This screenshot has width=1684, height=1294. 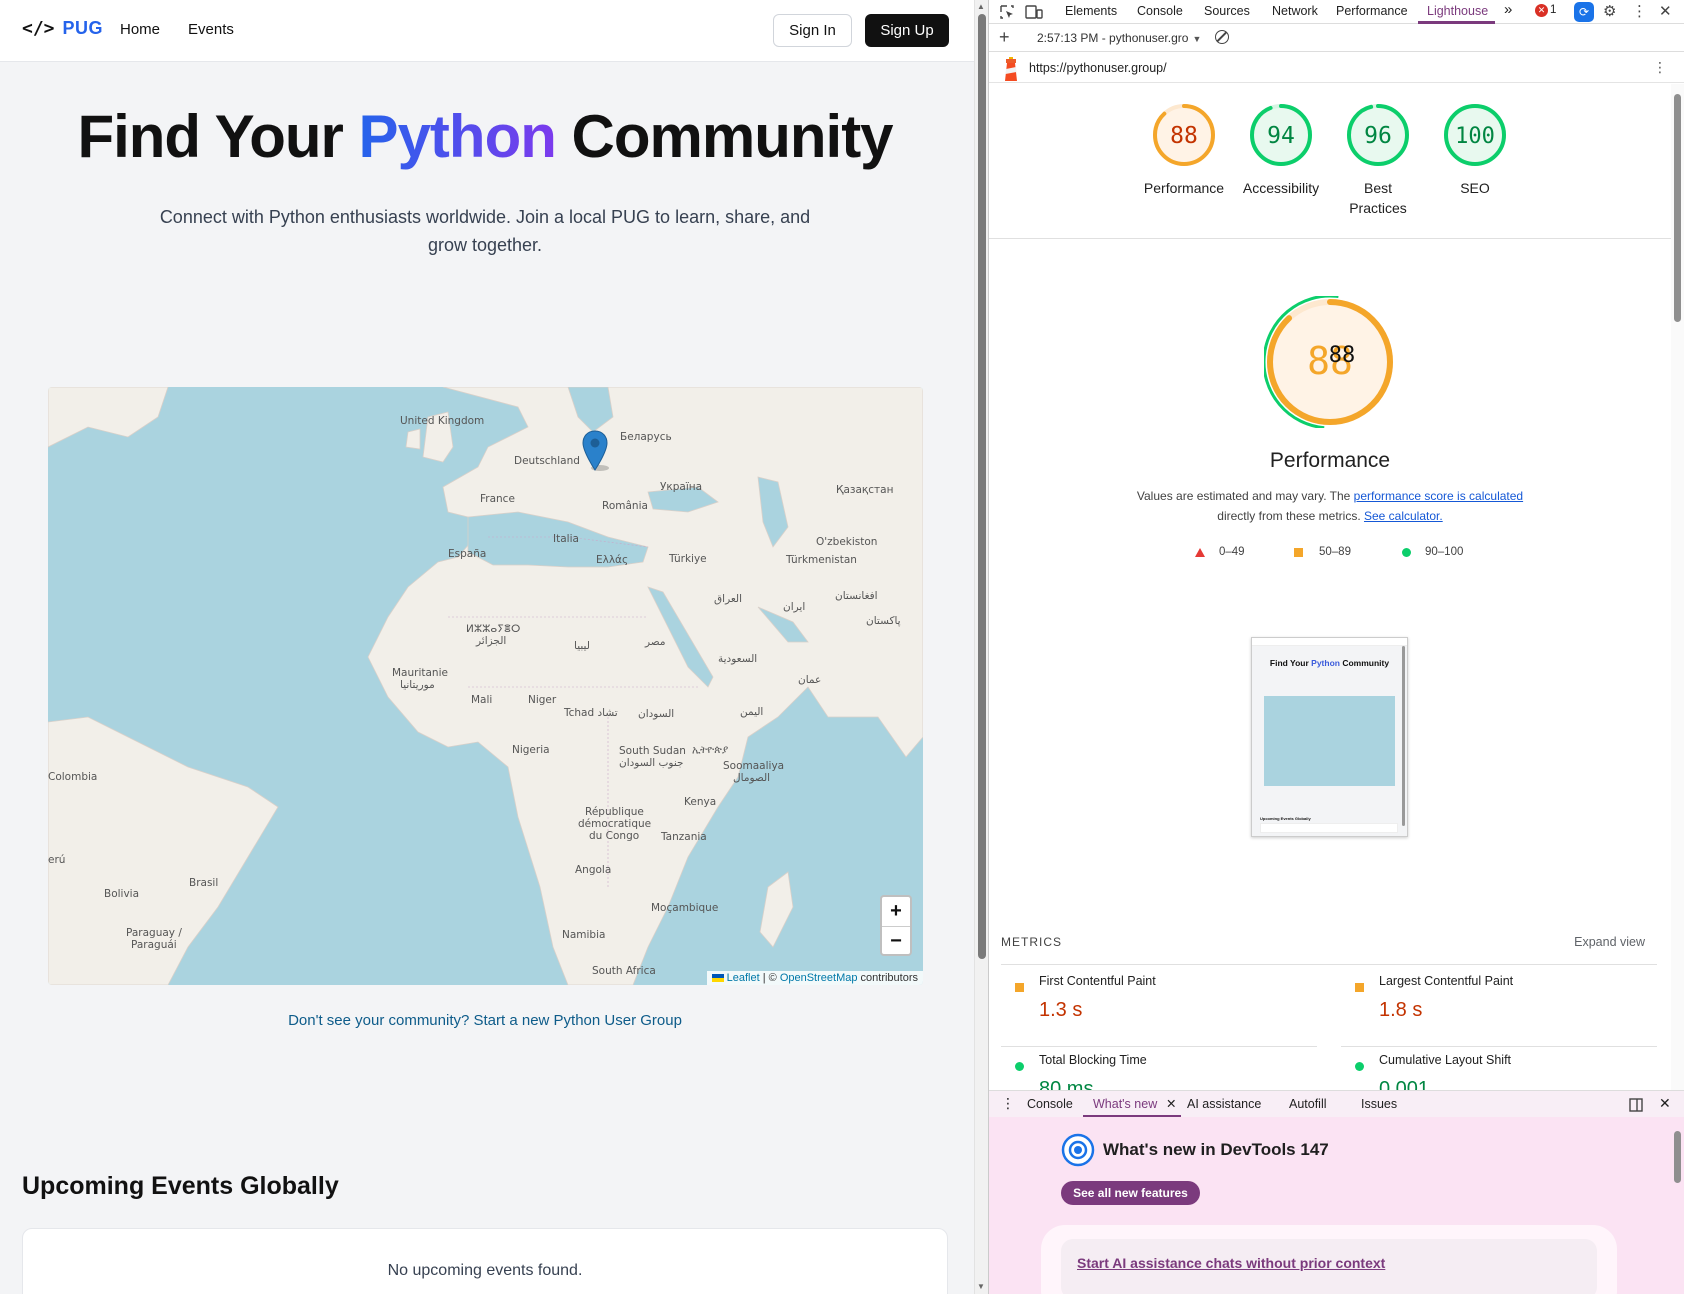 What do you see at coordinates (1061, 1010) in the screenshot?
I see `metric-value: 1.3 s` at bounding box center [1061, 1010].